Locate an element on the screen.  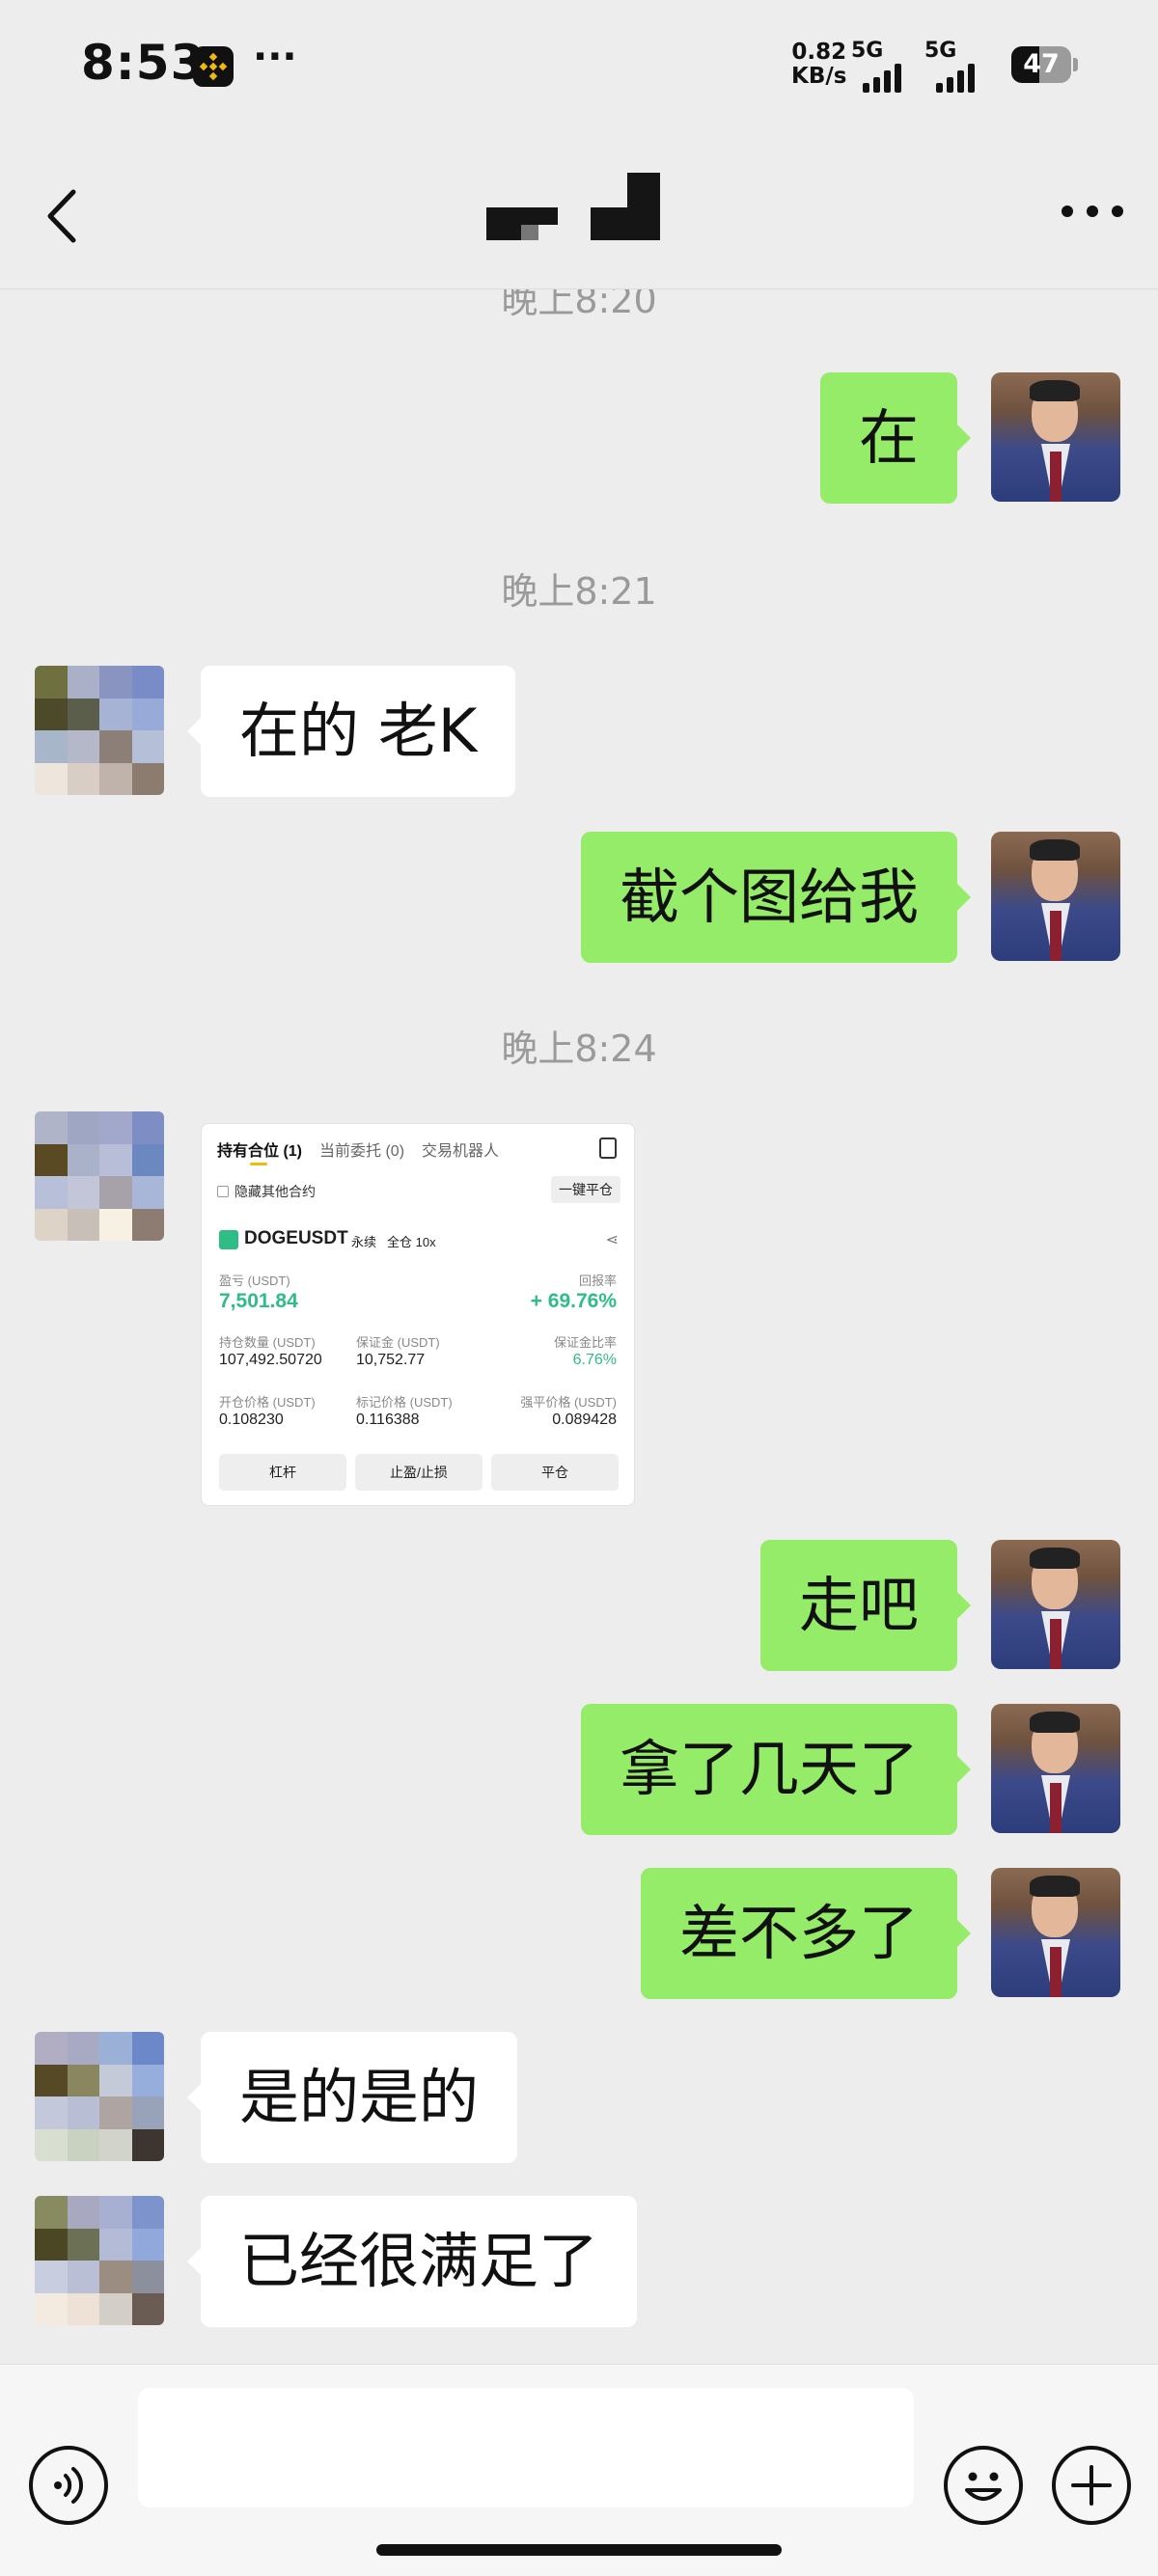
network-speed: 0.82 KB/s is located at coordinates (818, 65).